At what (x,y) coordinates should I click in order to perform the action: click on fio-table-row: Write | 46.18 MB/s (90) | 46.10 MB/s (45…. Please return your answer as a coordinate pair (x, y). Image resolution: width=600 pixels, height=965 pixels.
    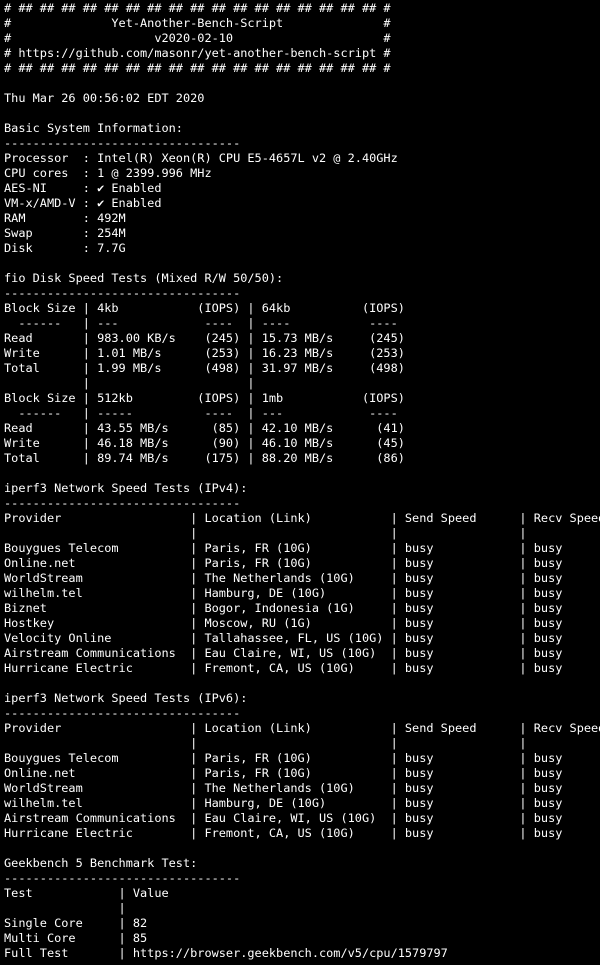
    Looking at the image, I should click on (204, 443).